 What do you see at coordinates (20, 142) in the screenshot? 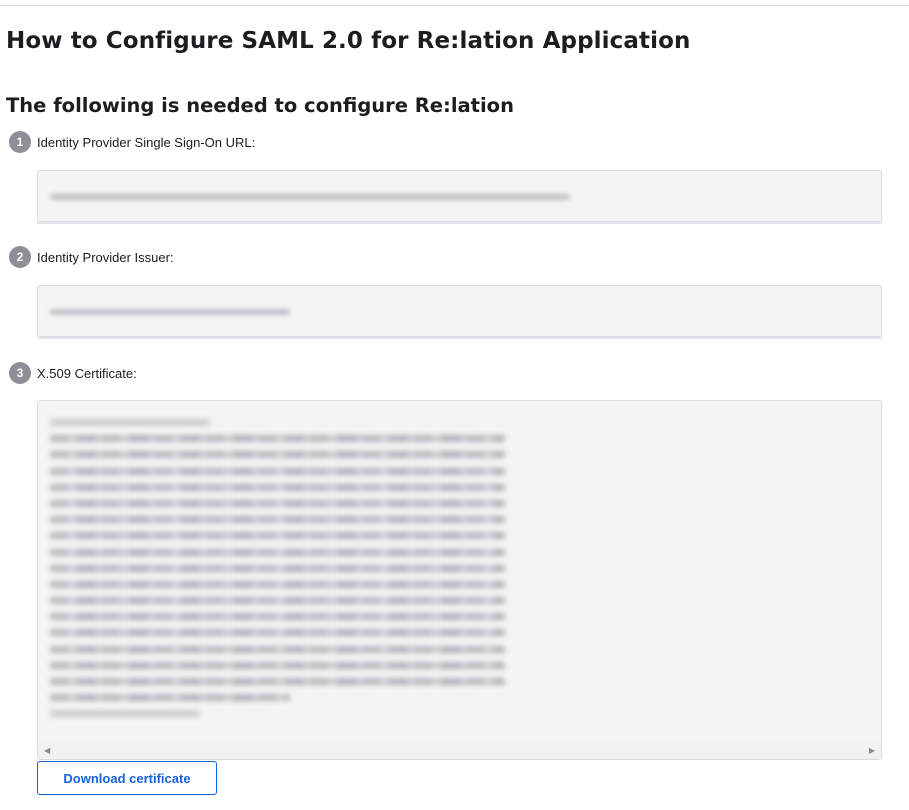
I see `step-number-badge: 1` at bounding box center [20, 142].